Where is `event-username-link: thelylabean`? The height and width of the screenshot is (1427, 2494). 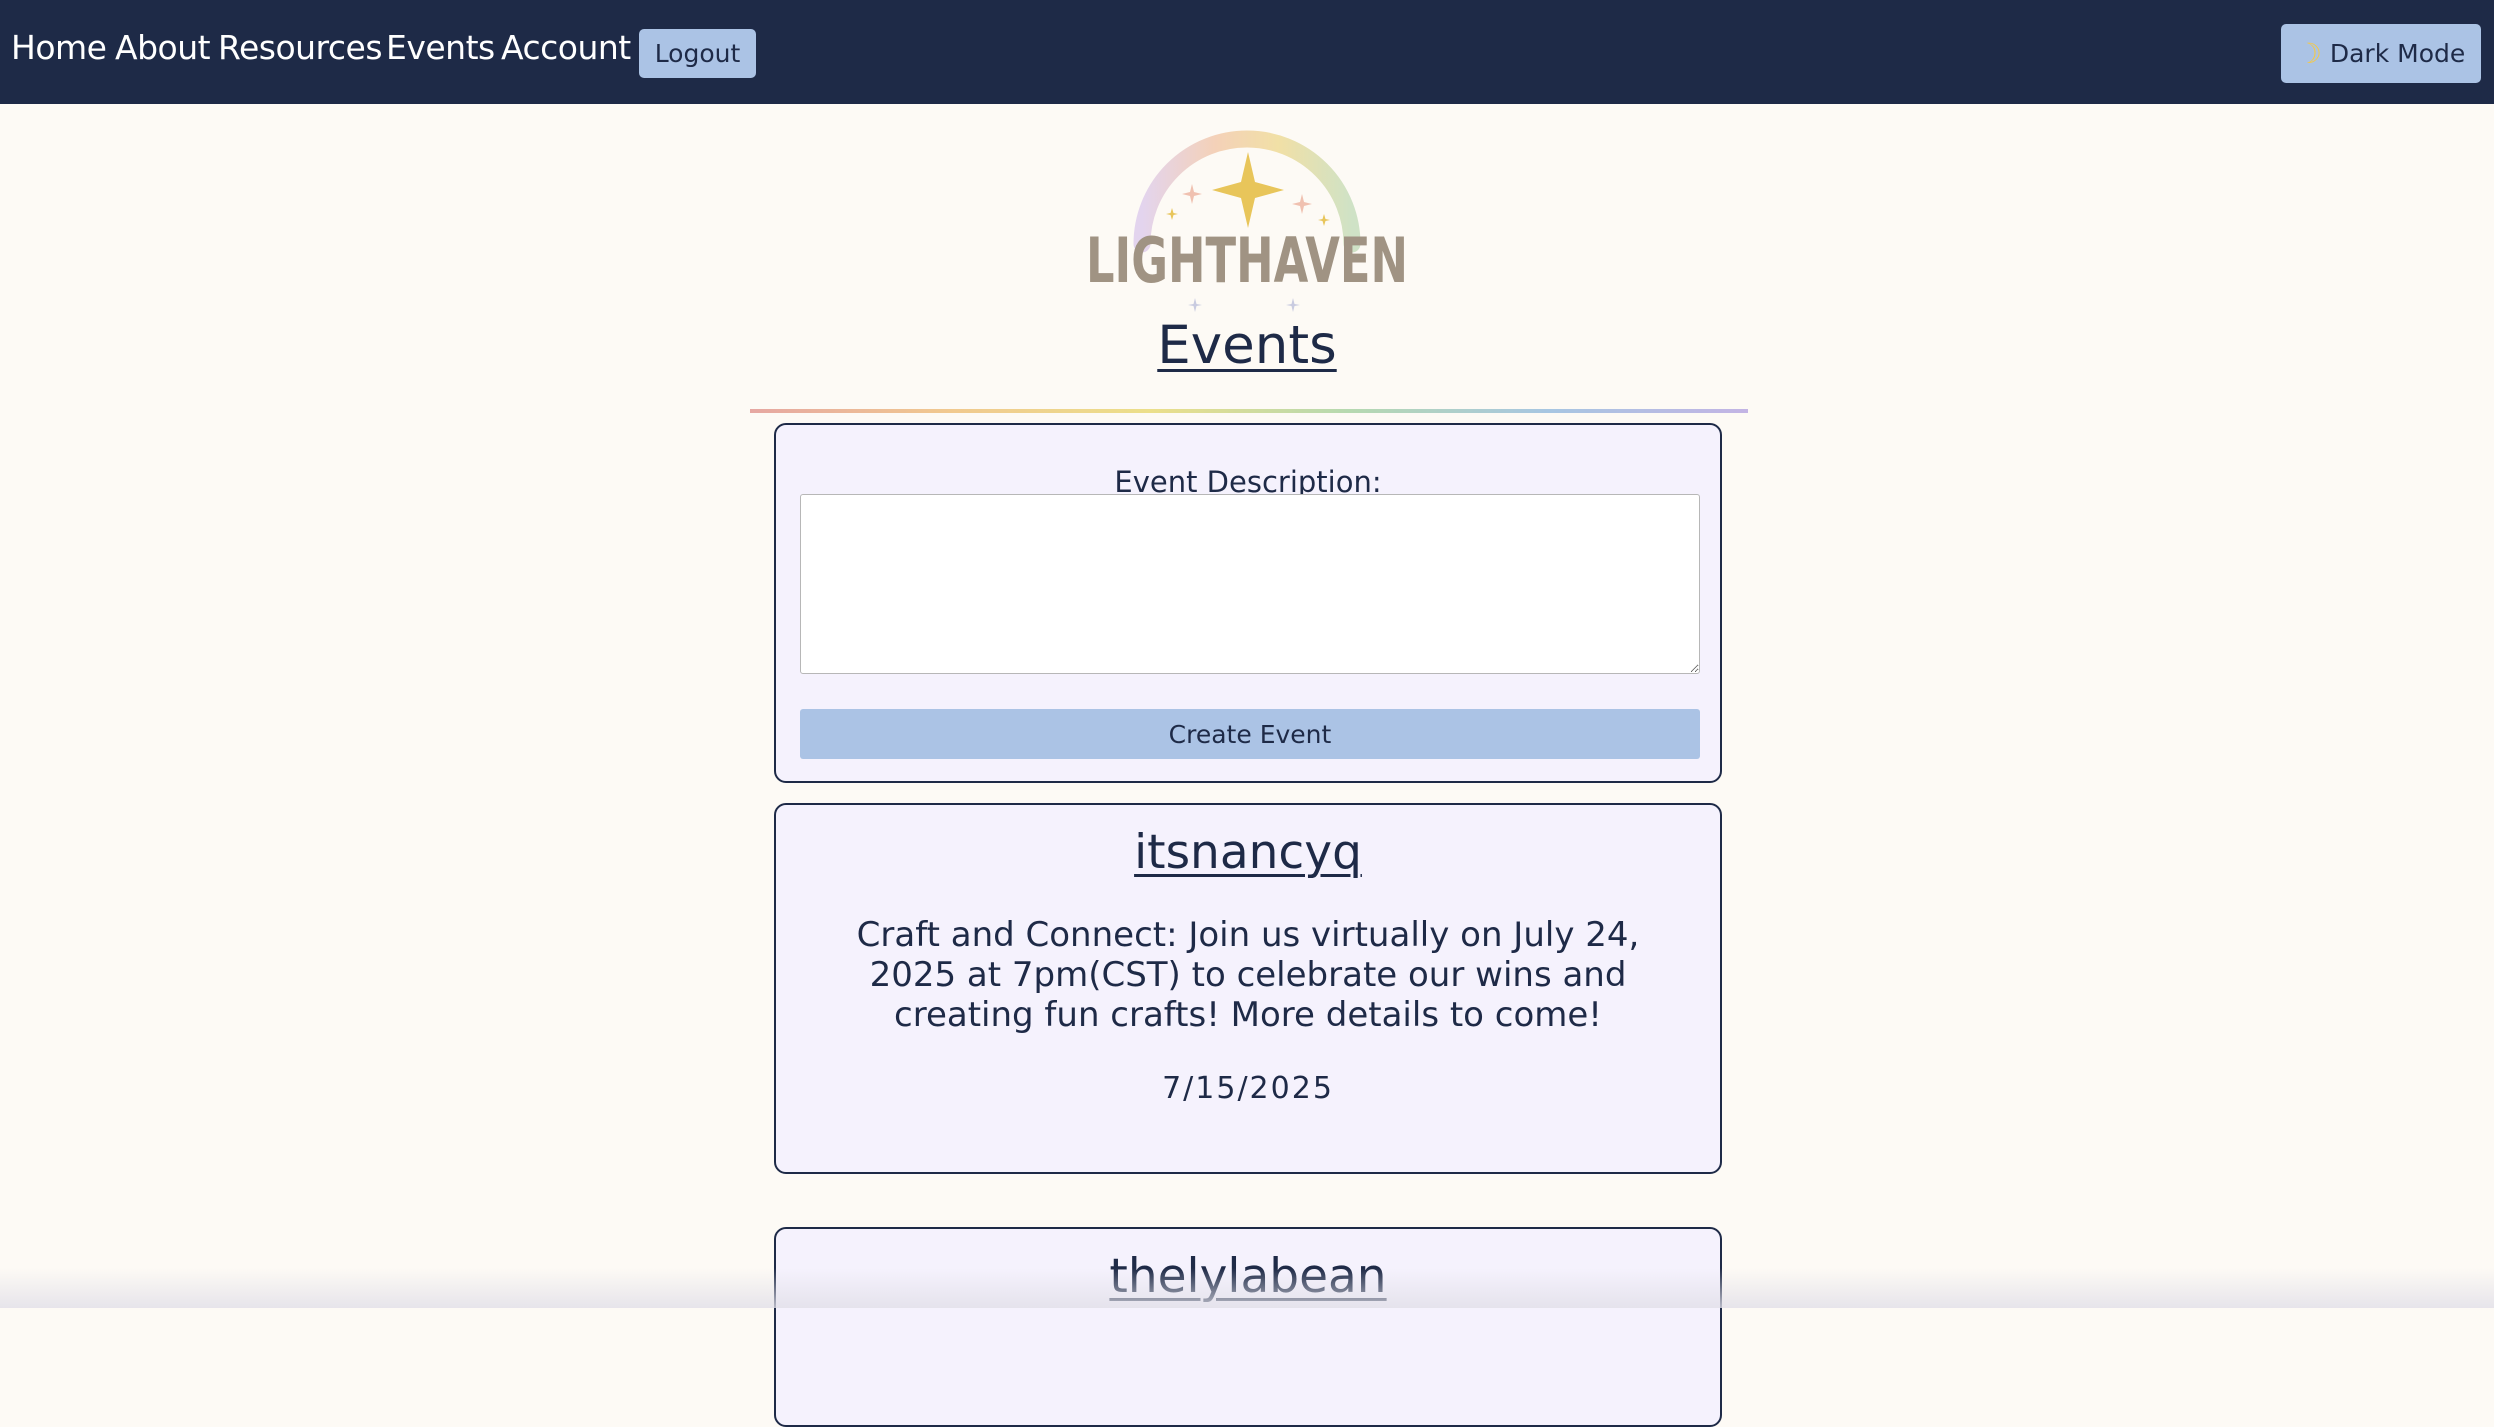 event-username-link: thelylabean is located at coordinates (1248, 1276).